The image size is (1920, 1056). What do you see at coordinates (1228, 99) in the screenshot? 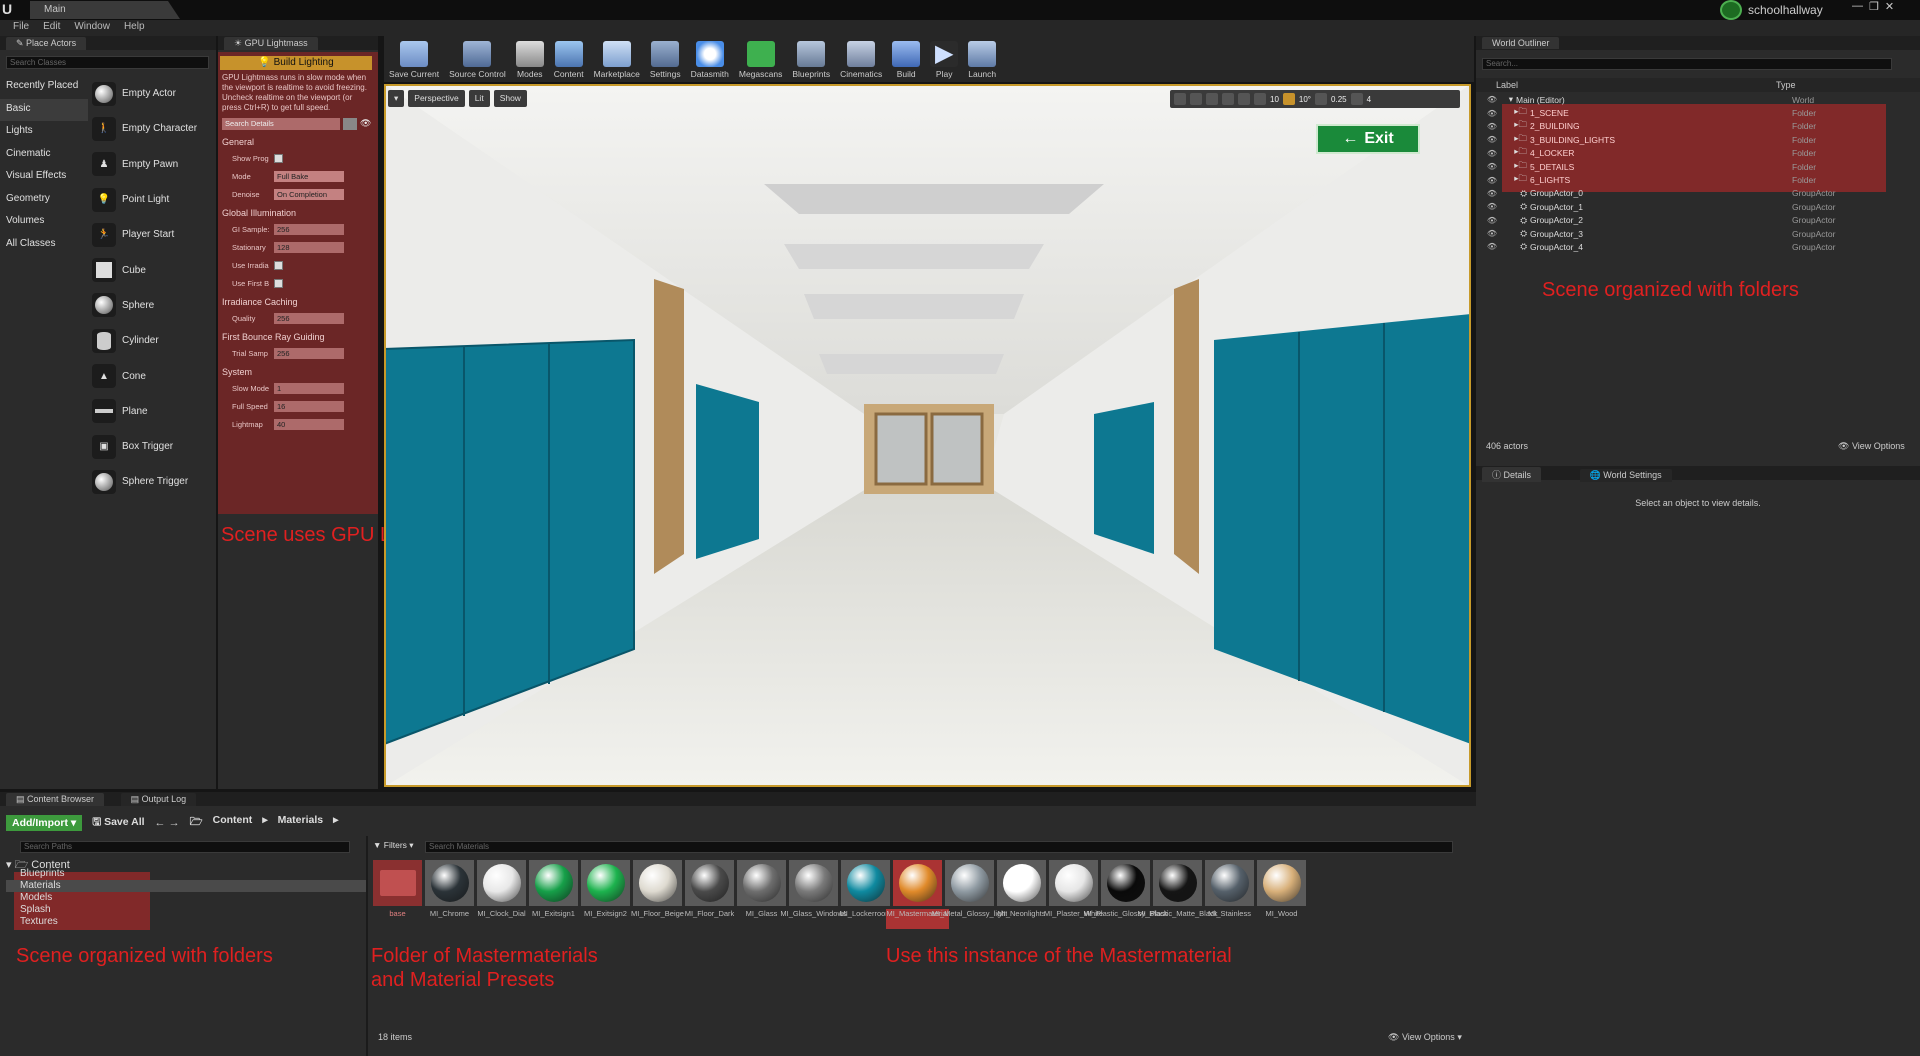
I see `world-local-icon` at bounding box center [1228, 99].